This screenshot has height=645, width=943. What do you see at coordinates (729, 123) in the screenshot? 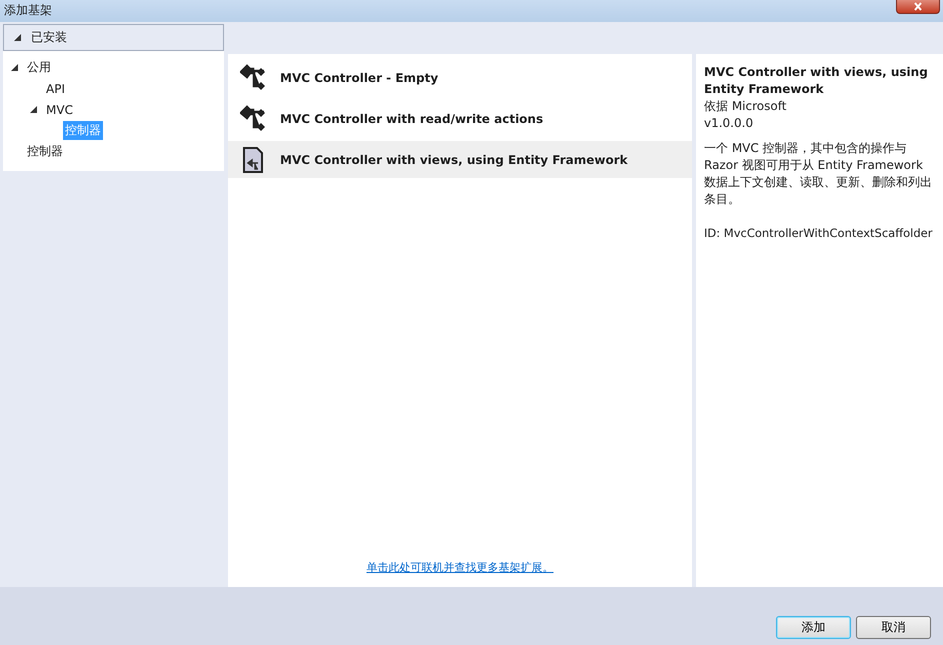
I see `version-text: v1.0.0.0` at bounding box center [729, 123].